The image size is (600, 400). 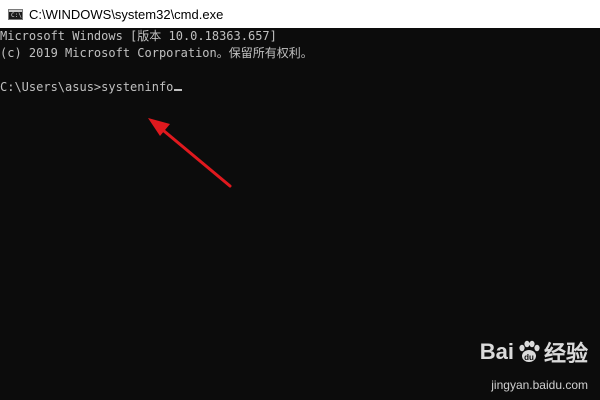 I want to click on watermark-brand-left: Bai, so click(x=496, y=351).